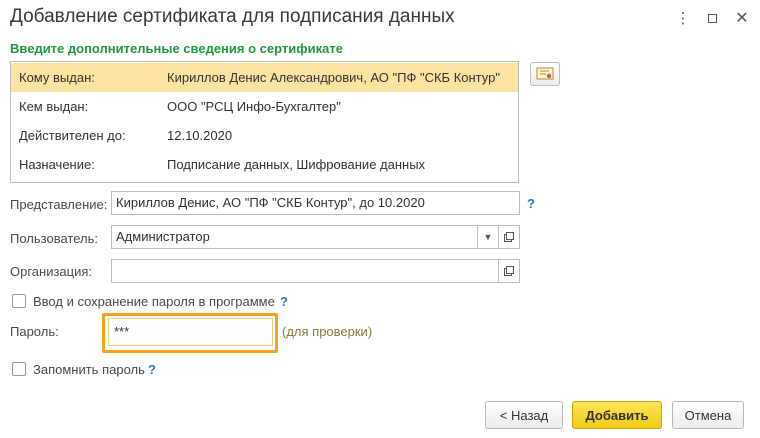 Image resolution: width=760 pixels, height=438 pixels. What do you see at coordinates (154, 301) in the screenshot?
I see `save-password-label: Ввод и сохранение пароля в программе` at bounding box center [154, 301].